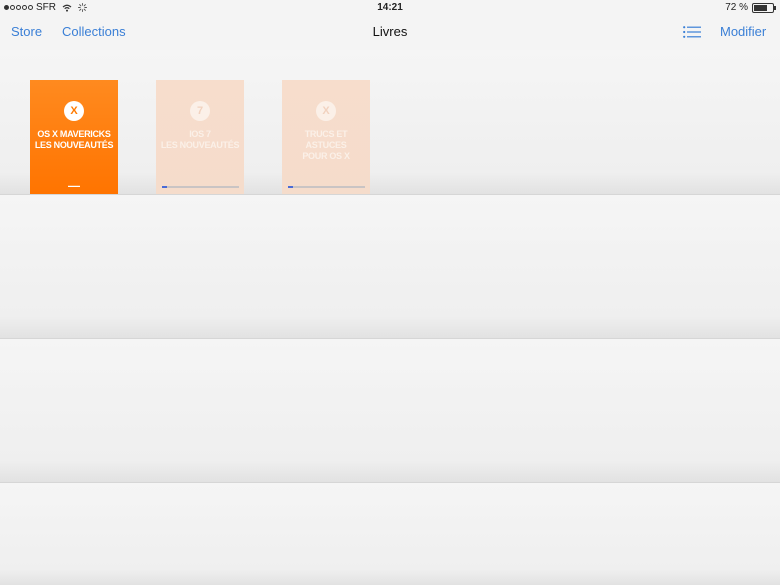 Image resolution: width=780 pixels, height=585 pixels. I want to click on status-bar: SFR 14:21 72 %, so click(390, 8).